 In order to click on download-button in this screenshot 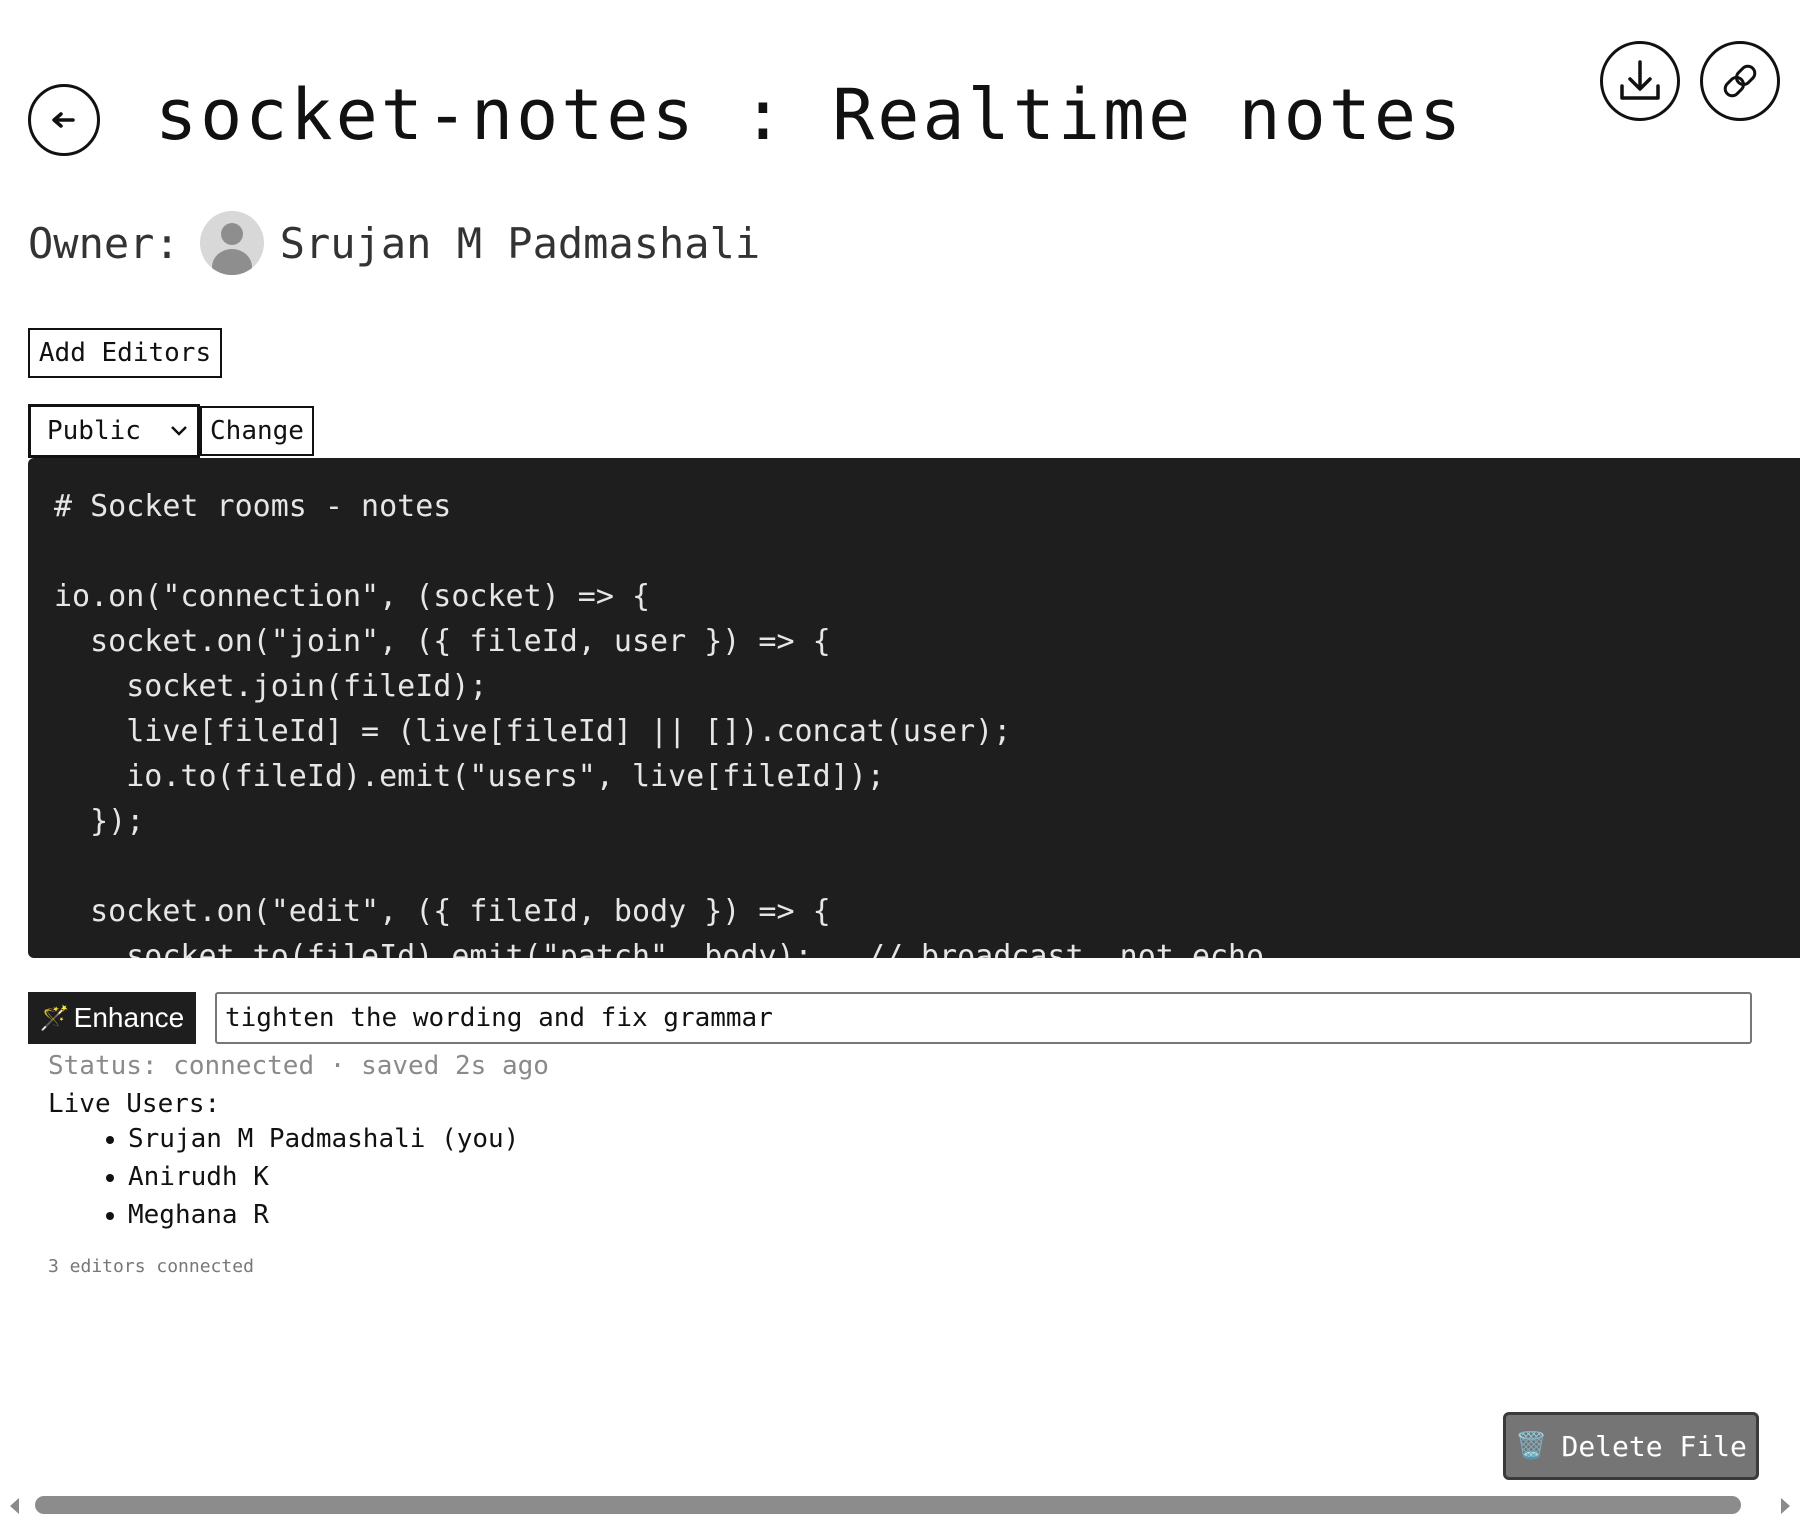, I will do `click(1640, 81)`.